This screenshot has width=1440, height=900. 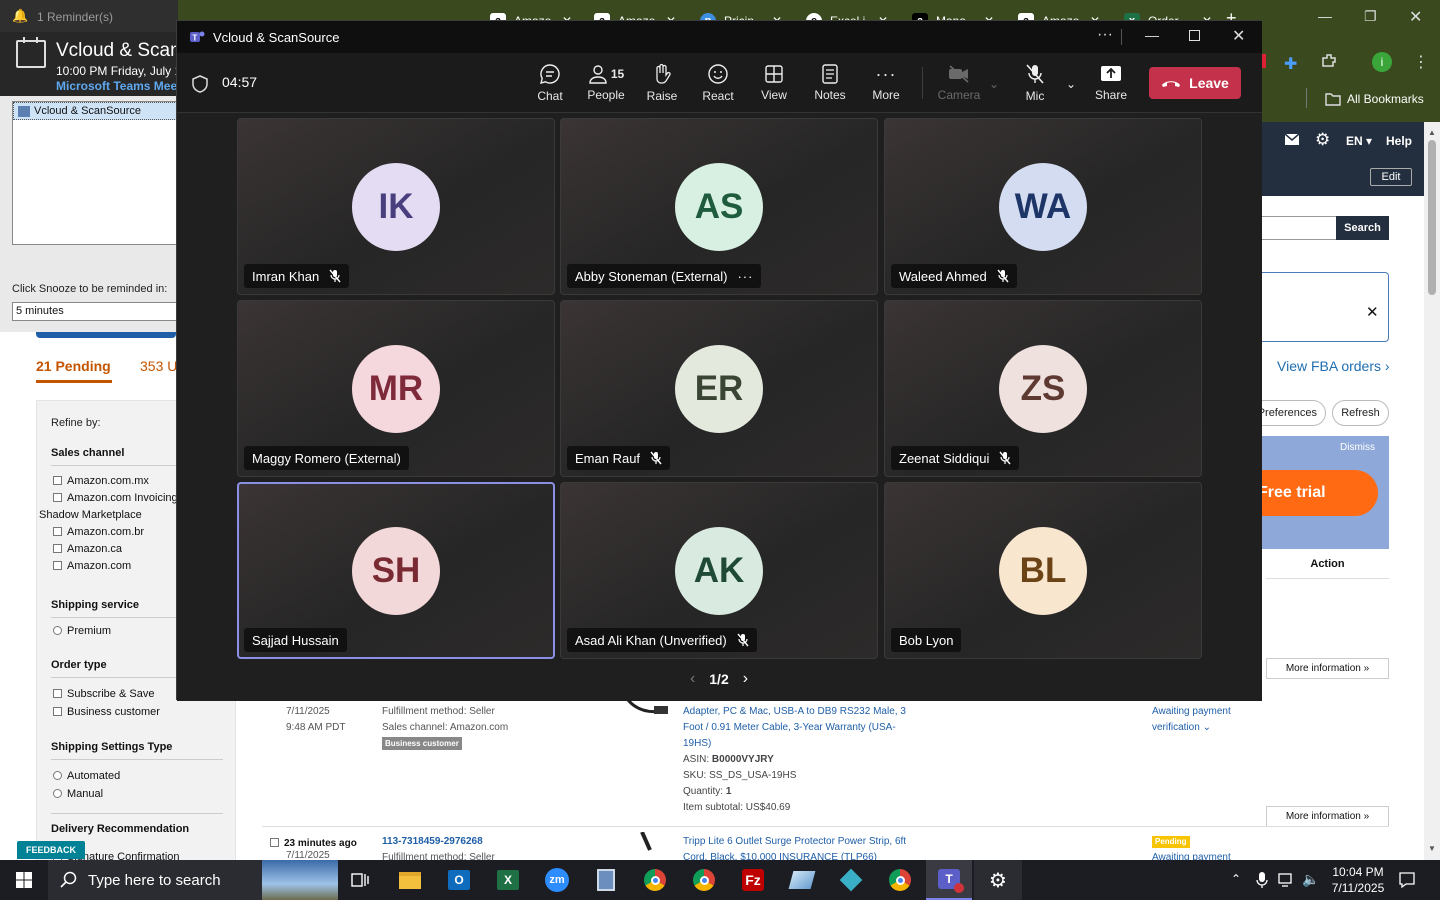 What do you see at coordinates (95, 311) in the screenshot?
I see `snooze-select: 5 minutes` at bounding box center [95, 311].